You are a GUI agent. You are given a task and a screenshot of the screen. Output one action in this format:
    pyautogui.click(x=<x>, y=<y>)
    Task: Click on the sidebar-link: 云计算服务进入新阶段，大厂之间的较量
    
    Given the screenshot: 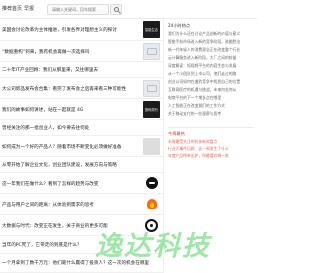 What is the action you would take?
    pyautogui.click(x=212, y=58)
    